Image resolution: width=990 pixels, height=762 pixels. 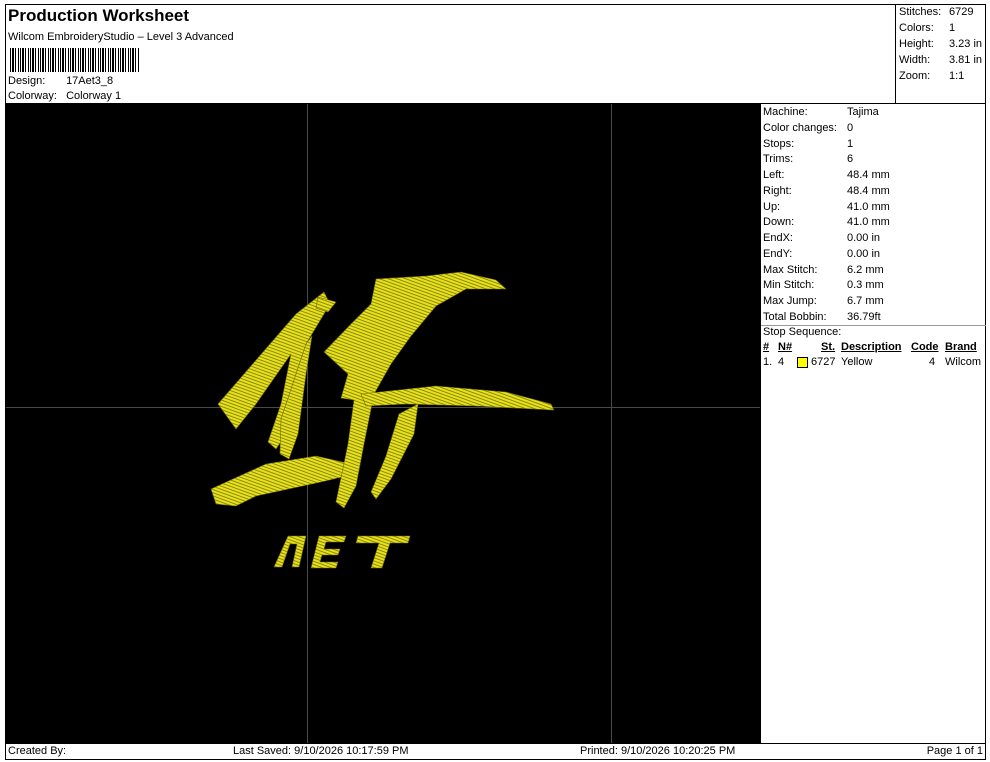 What do you see at coordinates (321, 751) in the screenshot?
I see `footer-last-saved: Last Saved: 9/10/2026 10:17:59 PM` at bounding box center [321, 751].